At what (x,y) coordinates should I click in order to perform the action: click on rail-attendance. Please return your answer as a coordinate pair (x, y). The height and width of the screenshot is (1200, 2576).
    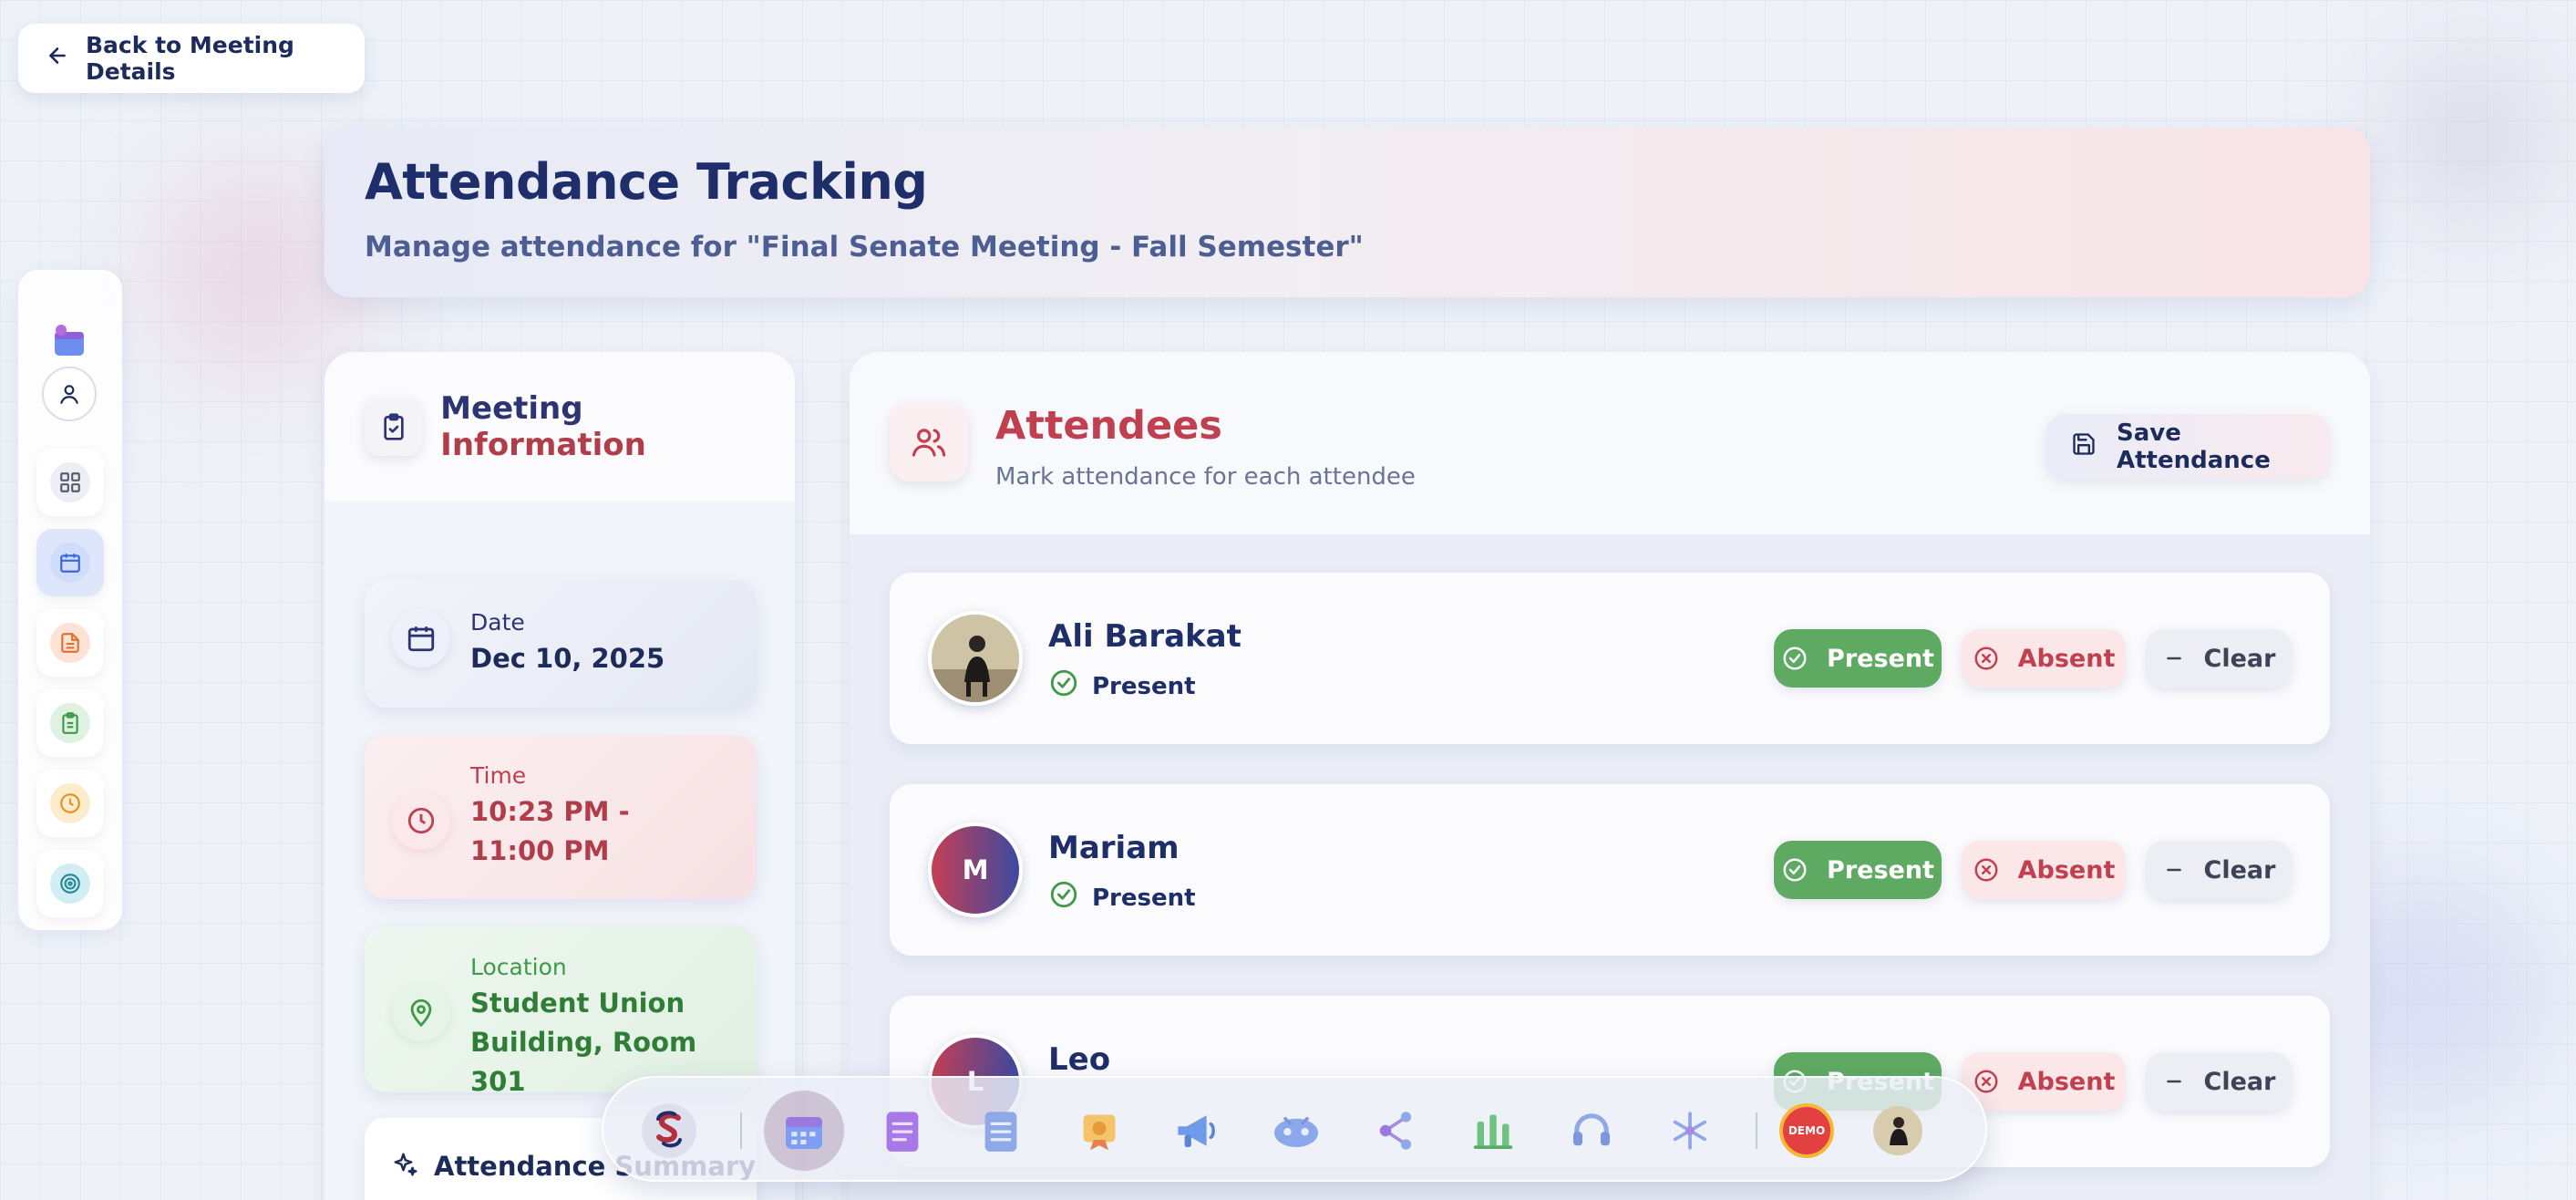
    Looking at the image, I should click on (70, 723).